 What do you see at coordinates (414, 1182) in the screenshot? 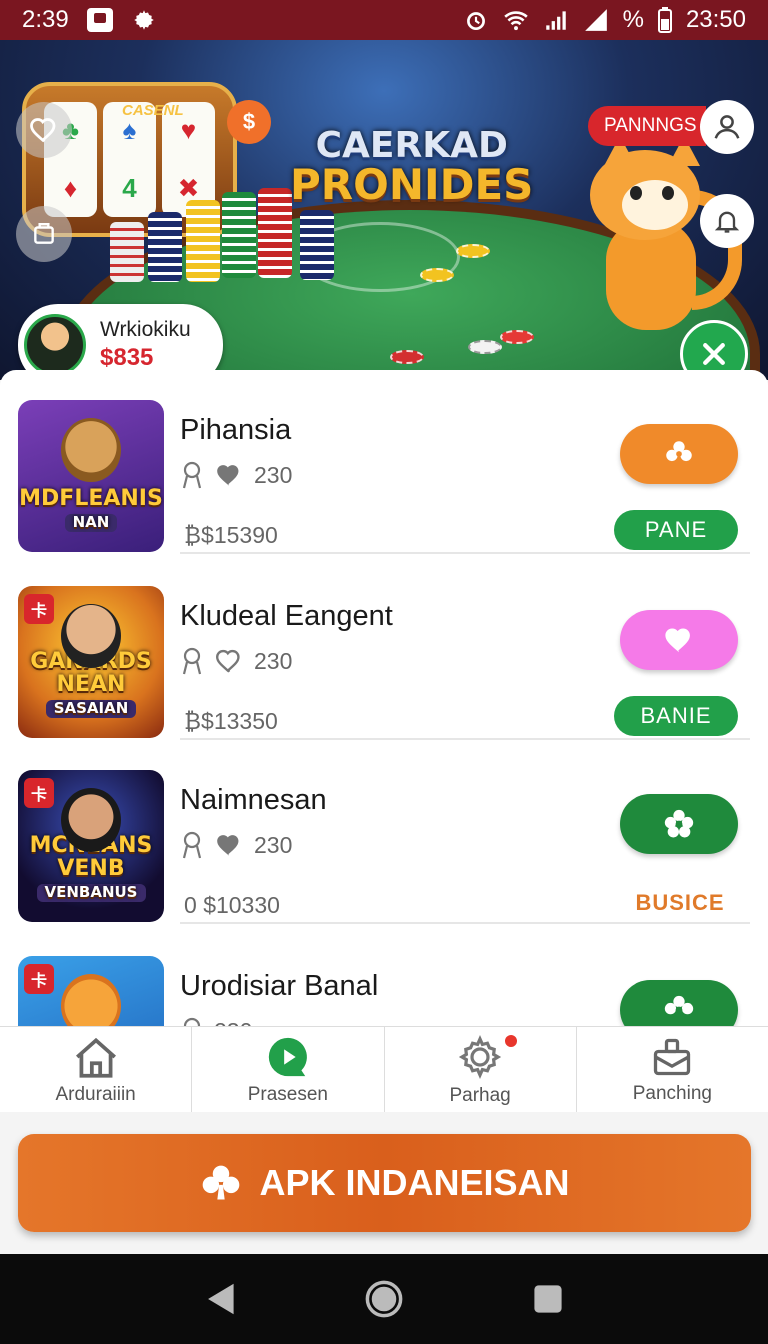
I see `cta-label: APK INDANEISAN` at bounding box center [414, 1182].